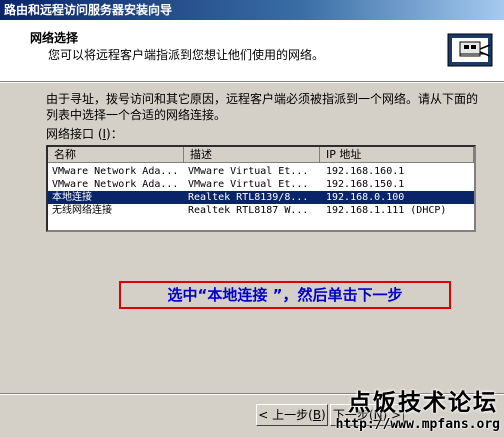  Describe the element at coordinates (54, 38) in the screenshot. I see `page-title: 网络选择` at that location.